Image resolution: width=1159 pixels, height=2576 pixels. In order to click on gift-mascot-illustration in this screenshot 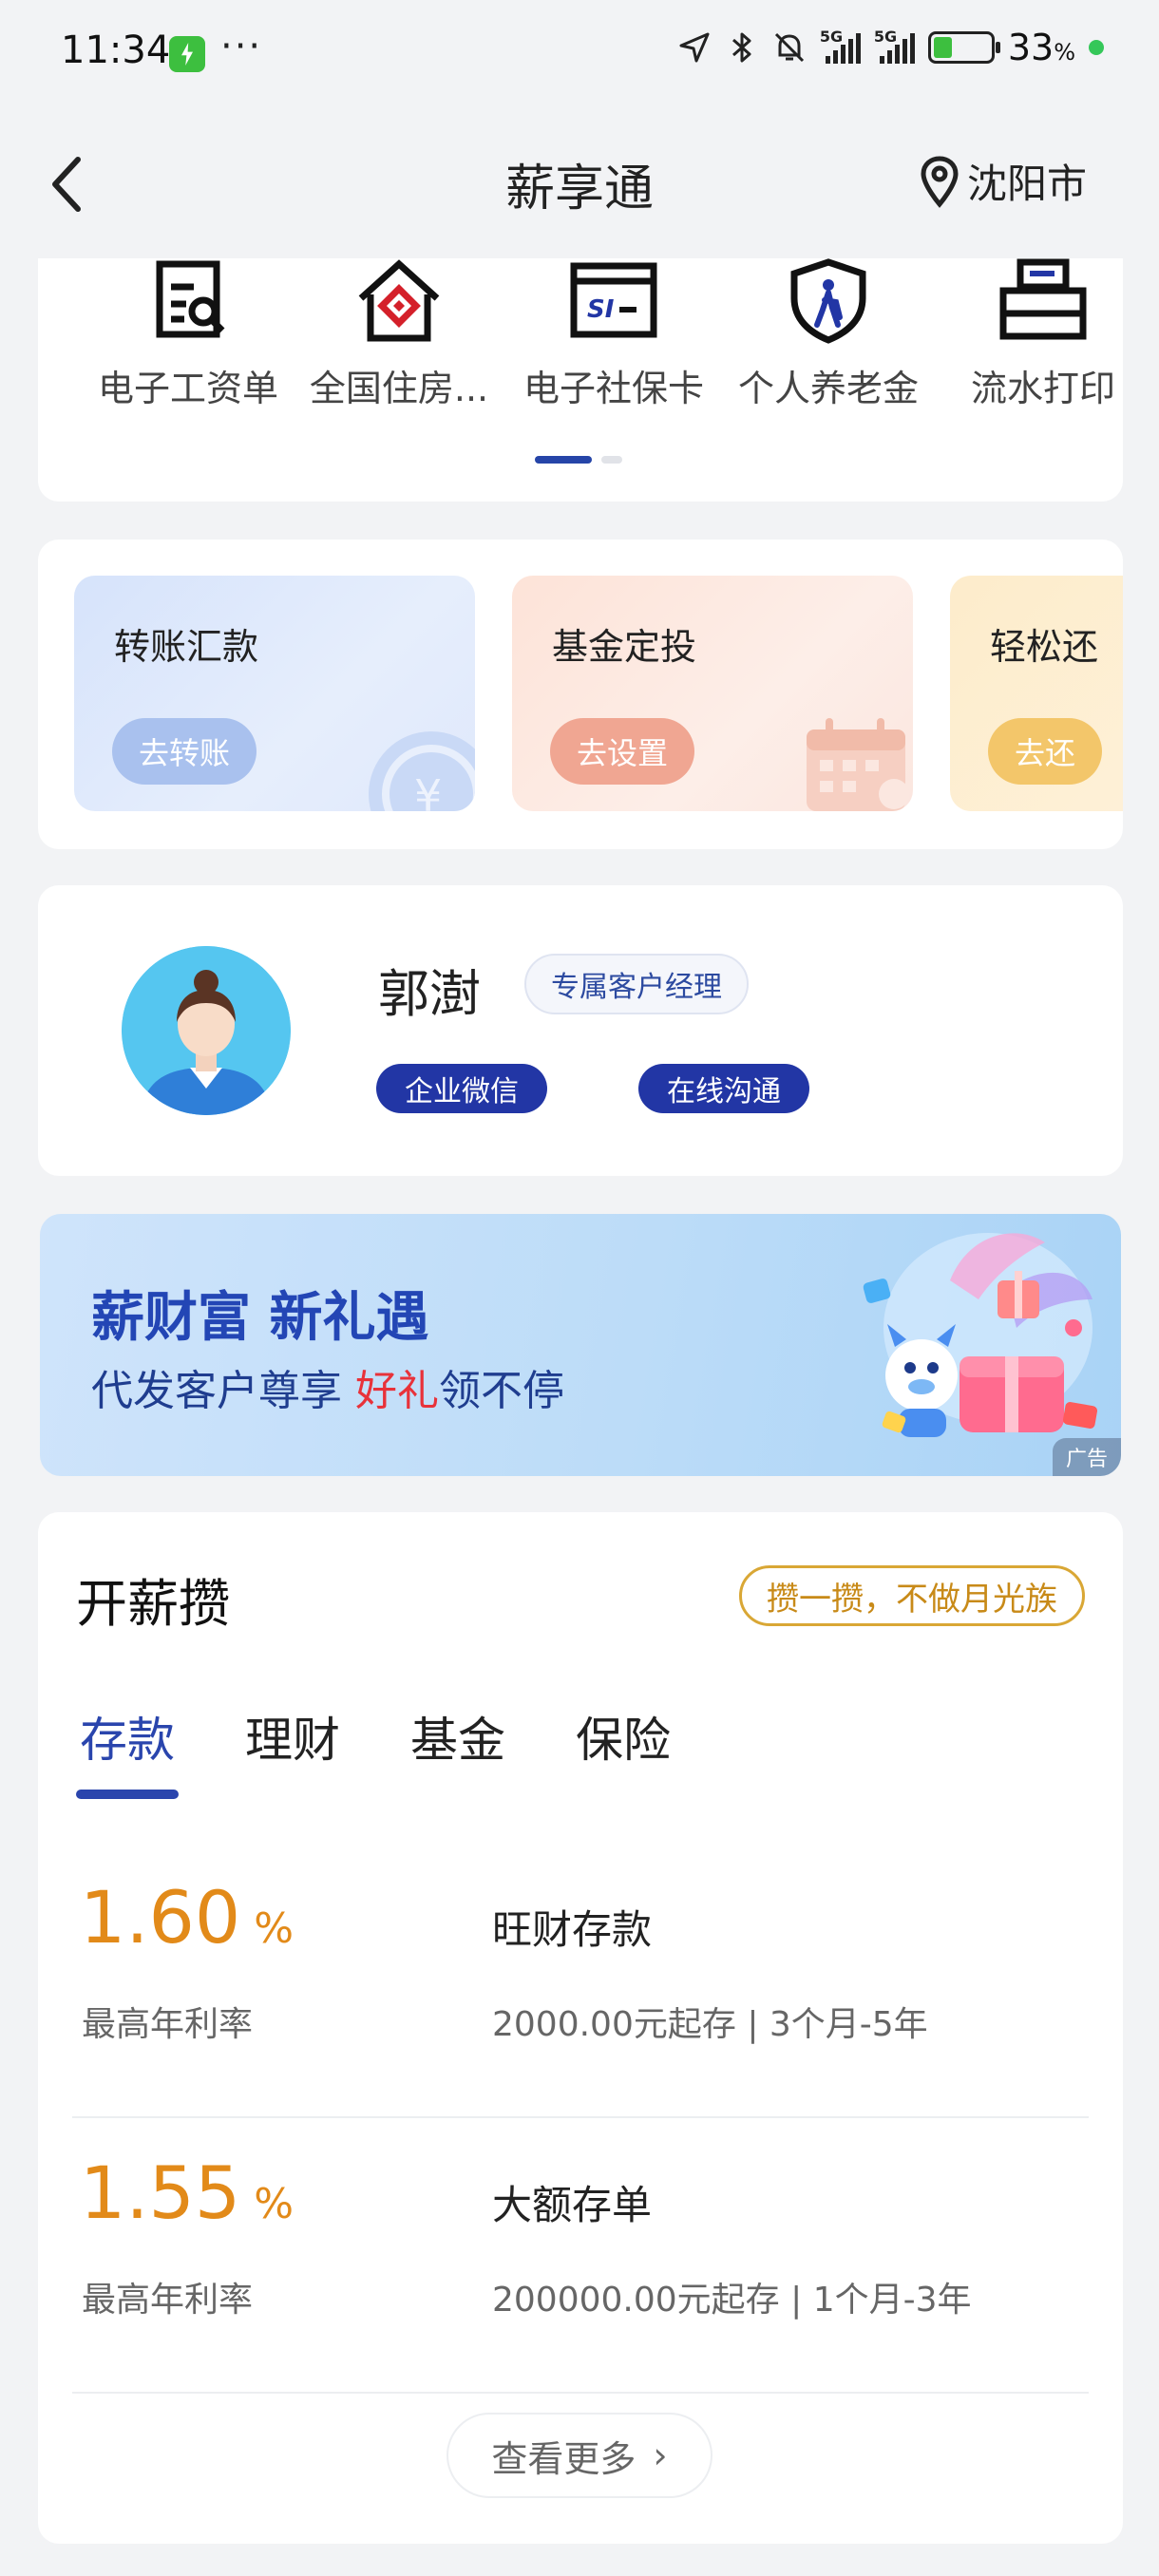, I will do `click(980, 1335)`.